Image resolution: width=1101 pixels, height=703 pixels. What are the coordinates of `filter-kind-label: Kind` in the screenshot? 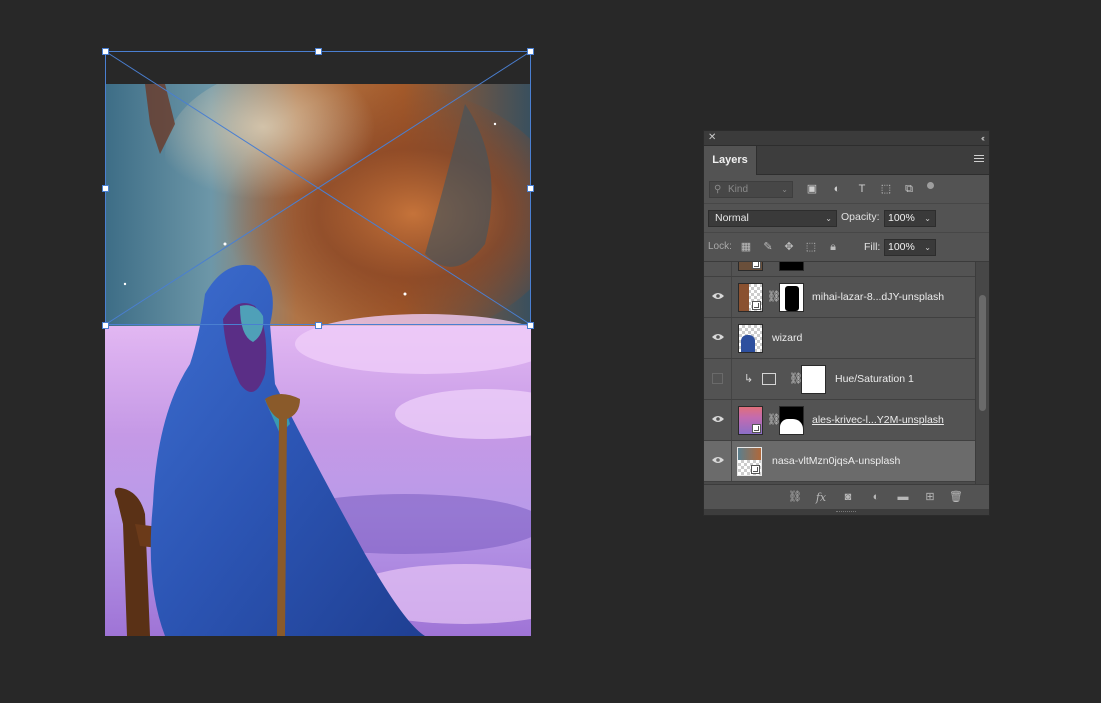 It's located at (738, 189).